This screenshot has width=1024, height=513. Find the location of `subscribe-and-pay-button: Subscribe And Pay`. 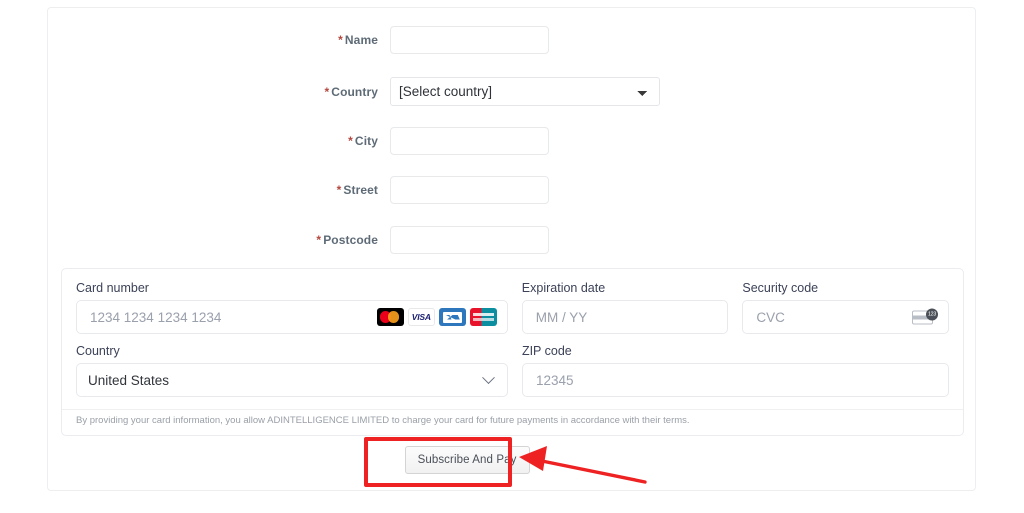

subscribe-and-pay-button: Subscribe And Pay is located at coordinates (467, 460).